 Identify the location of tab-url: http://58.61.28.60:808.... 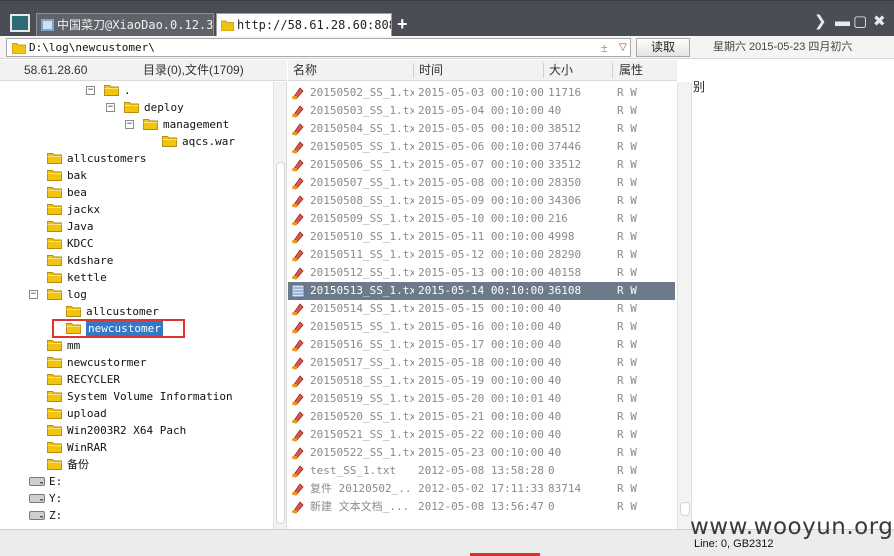
(304, 25).